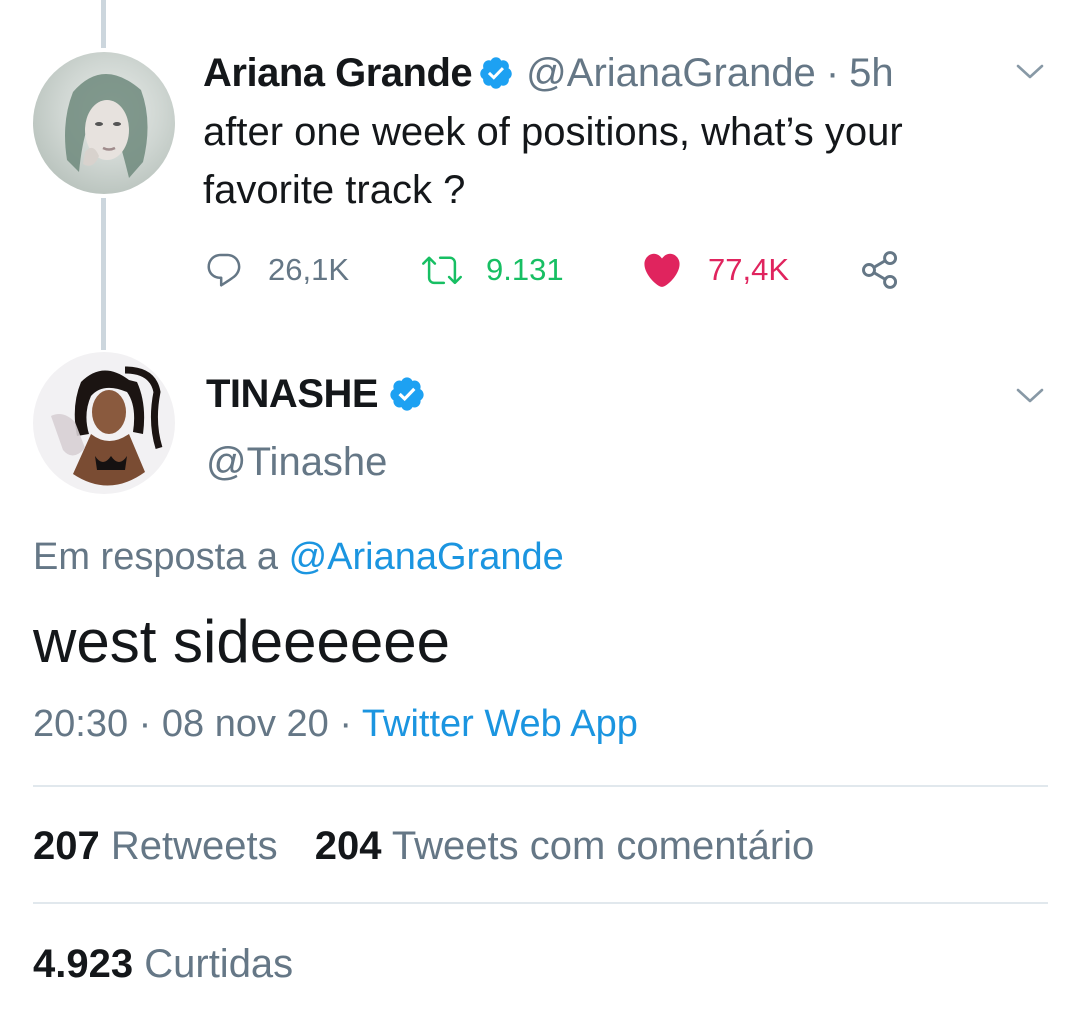 The height and width of the screenshot is (1012, 1079). I want to click on tweet-header-ariana: Ariana Grande @ArianaGrande · 5h, so click(548, 73).